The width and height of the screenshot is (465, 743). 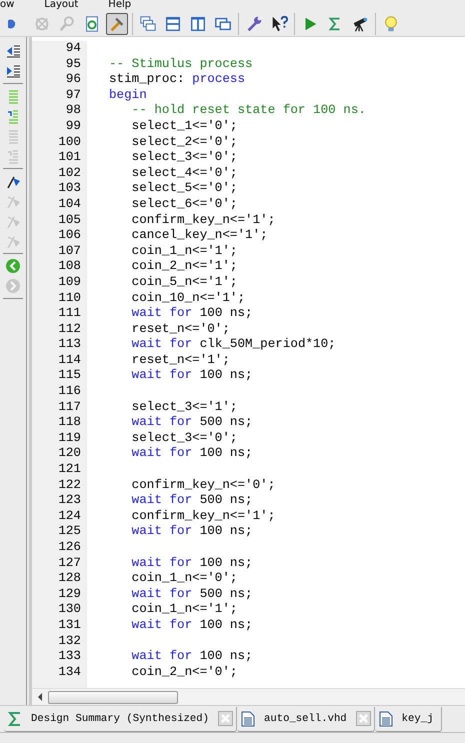 What do you see at coordinates (69, 579) in the screenshot?
I see `line-number: 128` at bounding box center [69, 579].